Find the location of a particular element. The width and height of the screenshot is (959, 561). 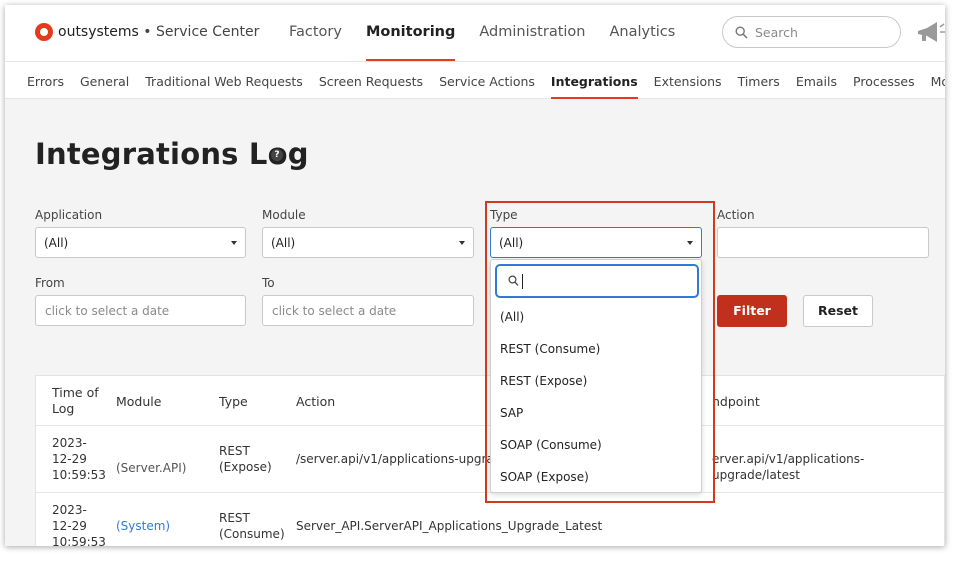

table-row-2-type: REST (Consume) is located at coordinates (252, 526).